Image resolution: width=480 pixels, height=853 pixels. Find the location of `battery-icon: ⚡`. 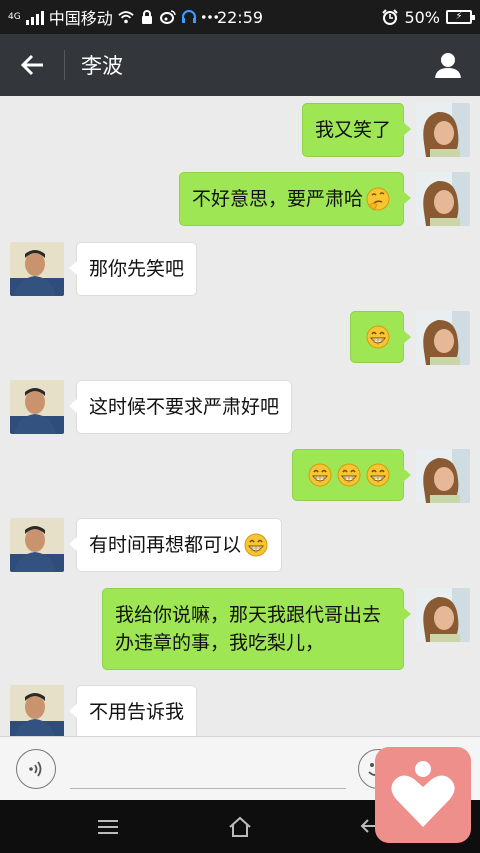

battery-icon: ⚡ is located at coordinates (460, 17).